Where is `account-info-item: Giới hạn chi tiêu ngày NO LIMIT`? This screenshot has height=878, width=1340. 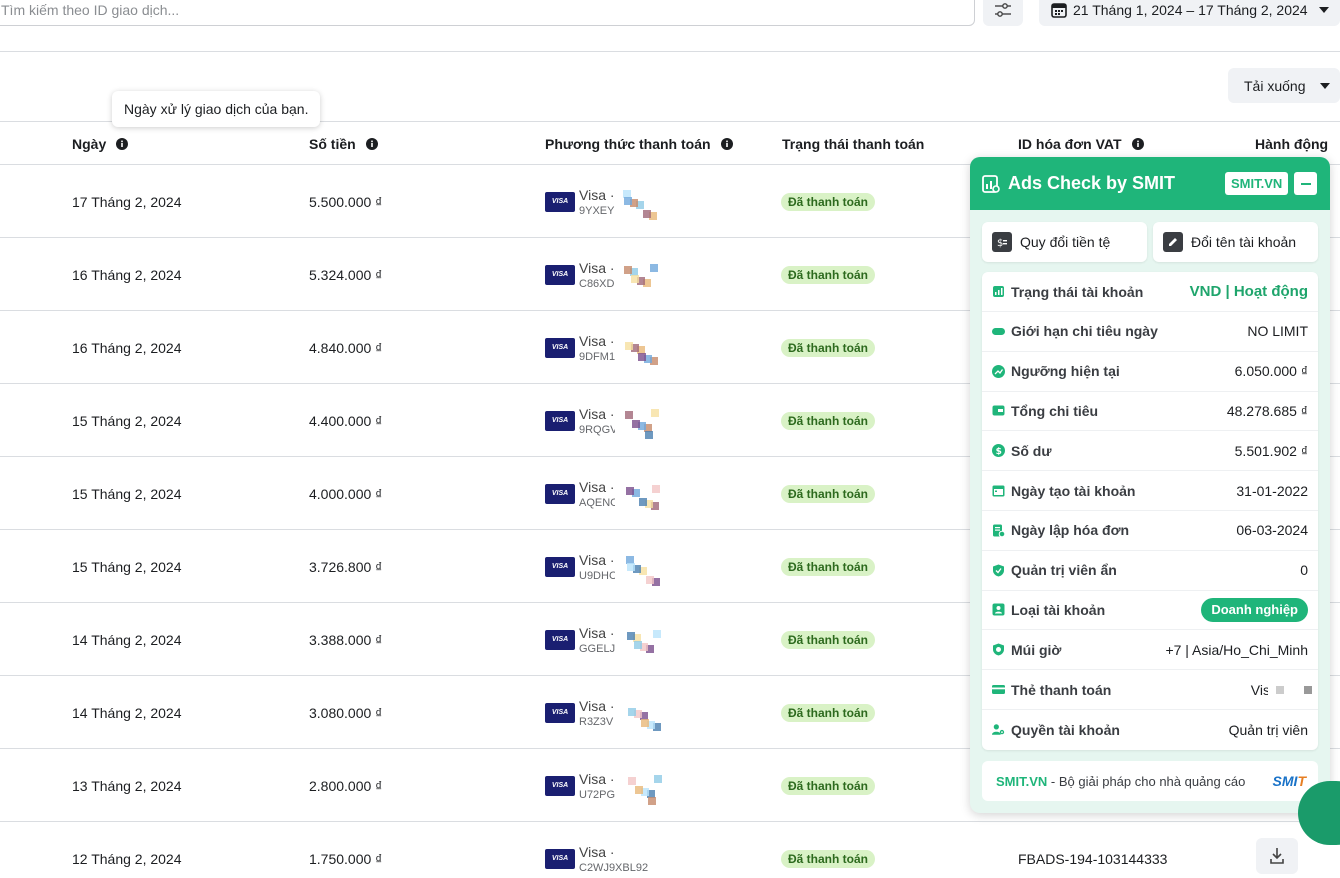
account-info-item: Giới hạn chi tiêu ngày NO LIMIT is located at coordinates (1150, 332).